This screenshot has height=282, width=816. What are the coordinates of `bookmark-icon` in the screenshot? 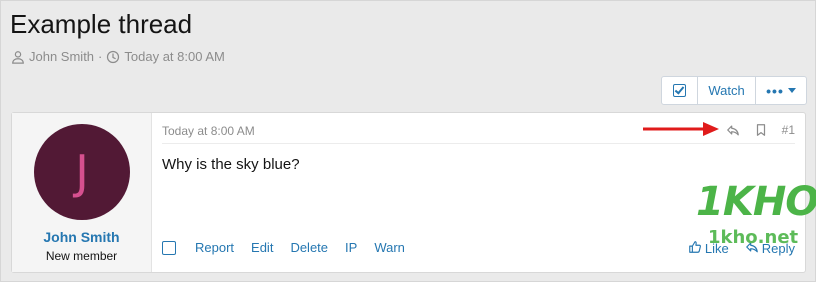 It's located at (761, 130).